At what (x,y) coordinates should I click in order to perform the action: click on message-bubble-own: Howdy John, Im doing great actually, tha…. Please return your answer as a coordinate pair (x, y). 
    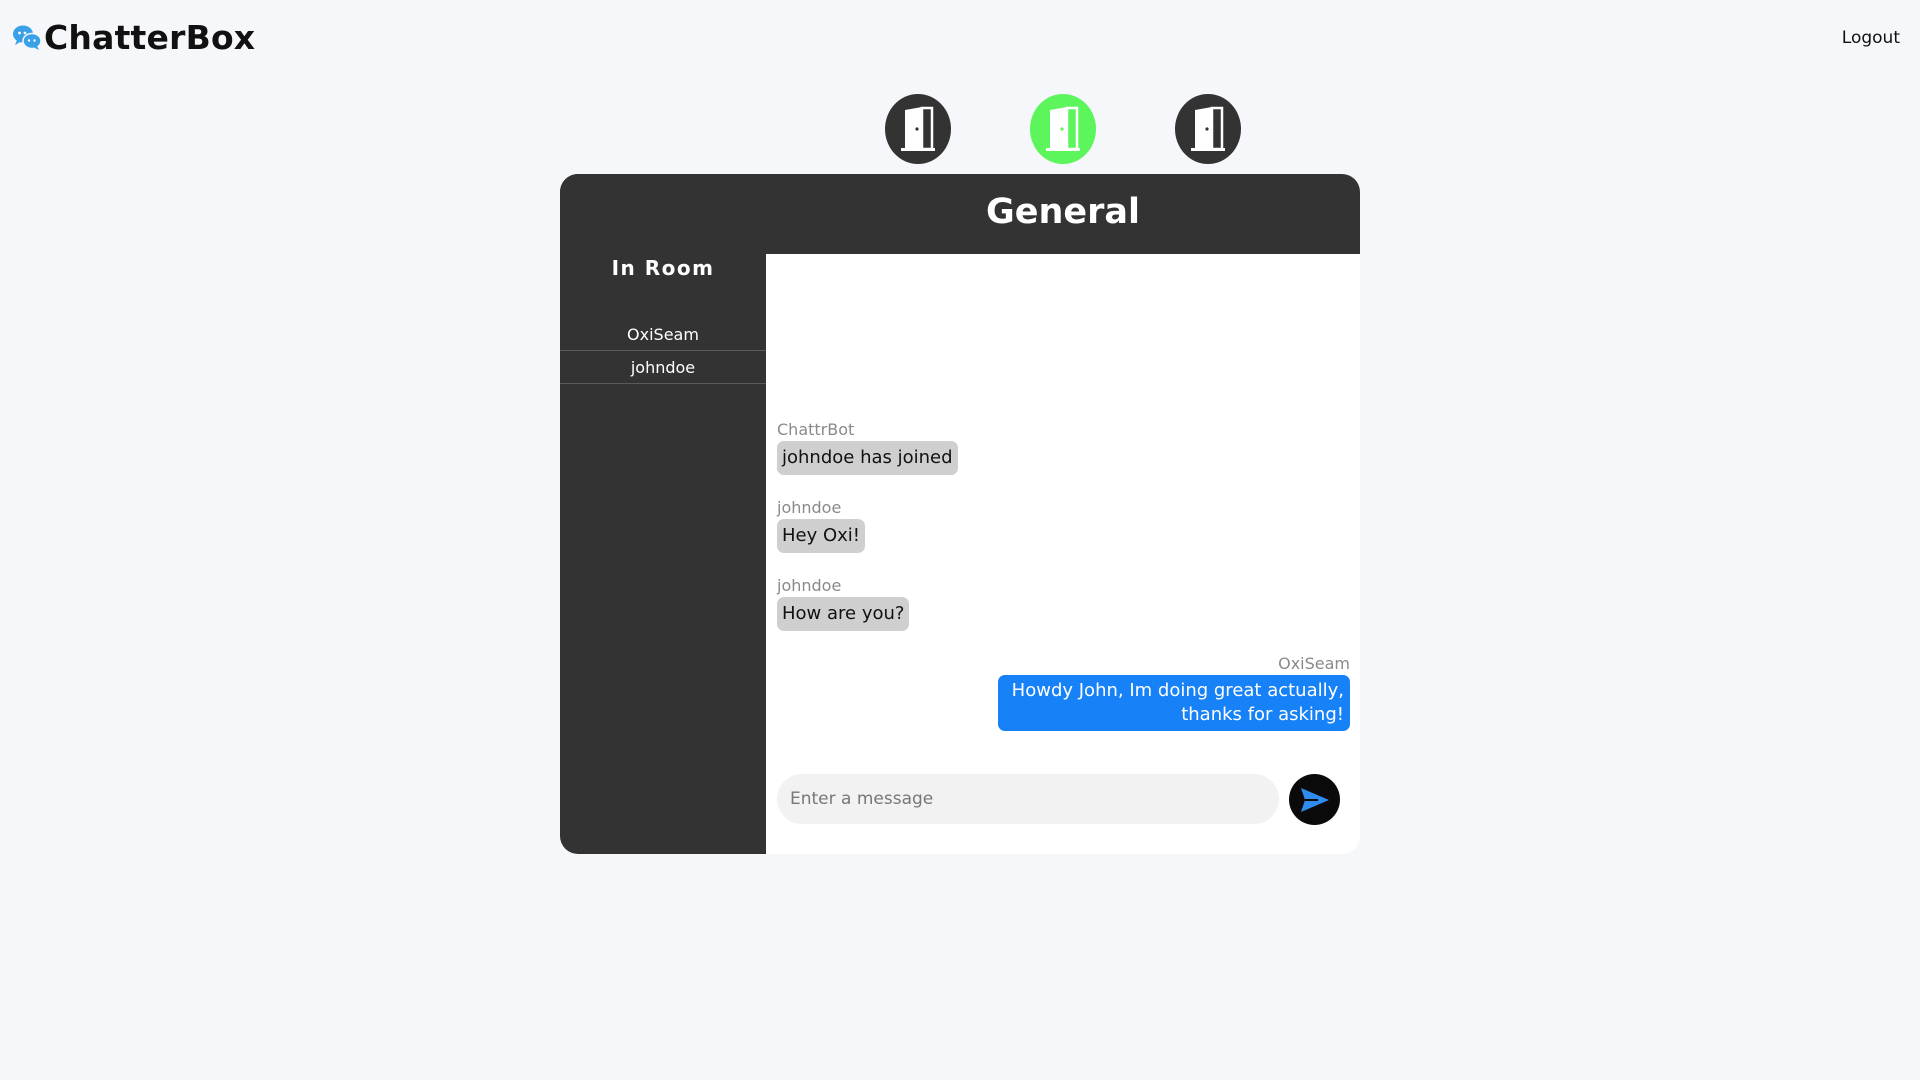
    Looking at the image, I should click on (1173, 703).